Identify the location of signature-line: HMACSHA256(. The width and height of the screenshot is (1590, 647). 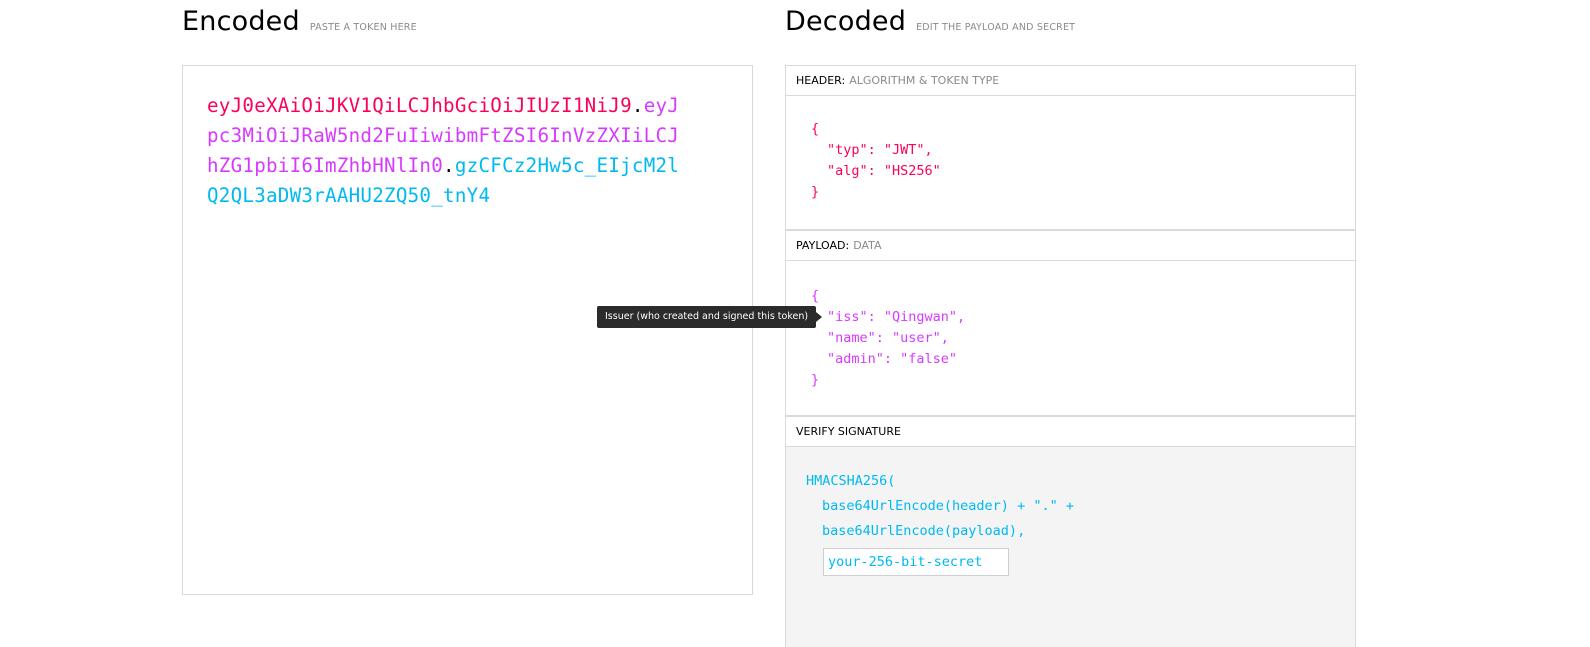
(851, 481).